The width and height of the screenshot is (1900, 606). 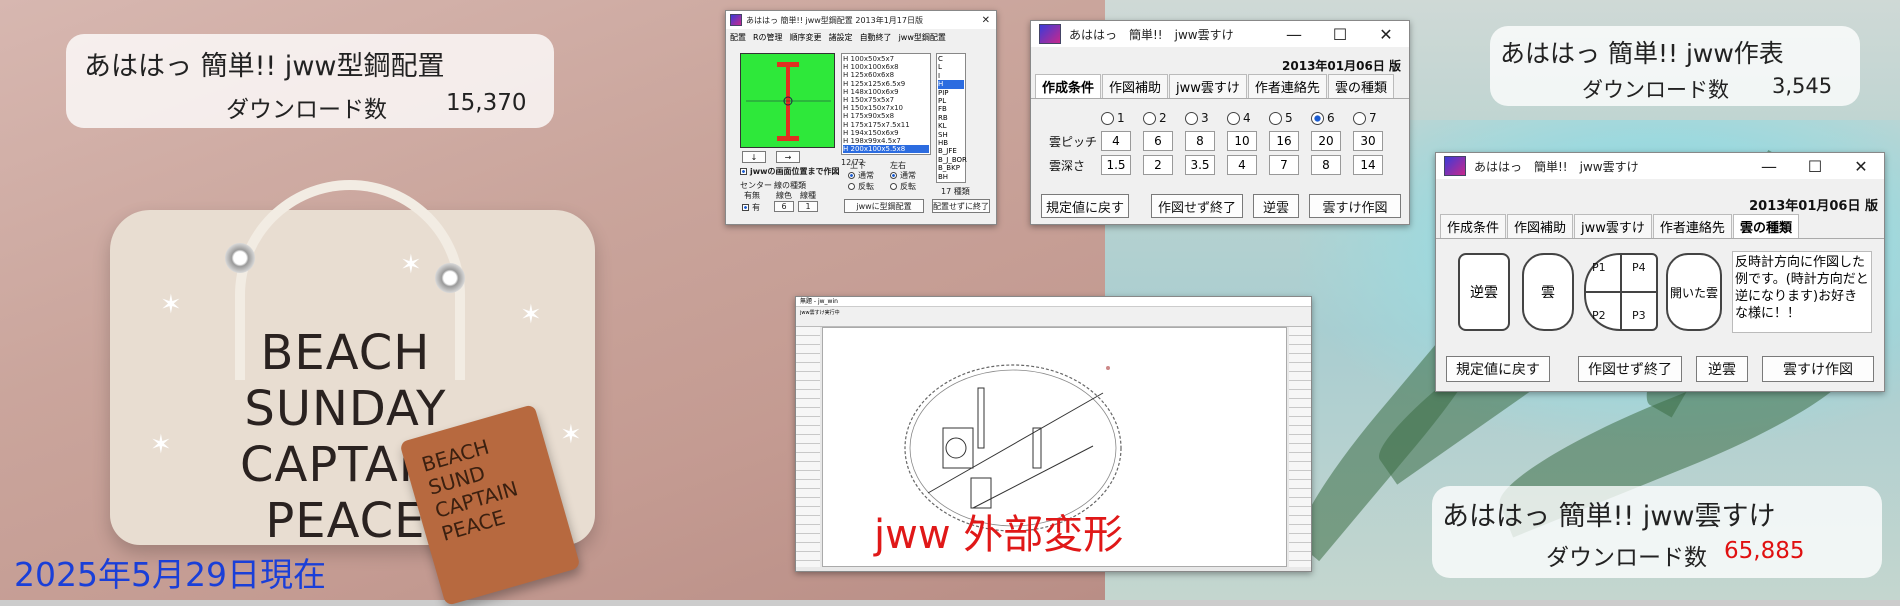 What do you see at coordinates (886, 125) in the screenshot?
I see `size-list-item: H 175x175x7.5x11` at bounding box center [886, 125].